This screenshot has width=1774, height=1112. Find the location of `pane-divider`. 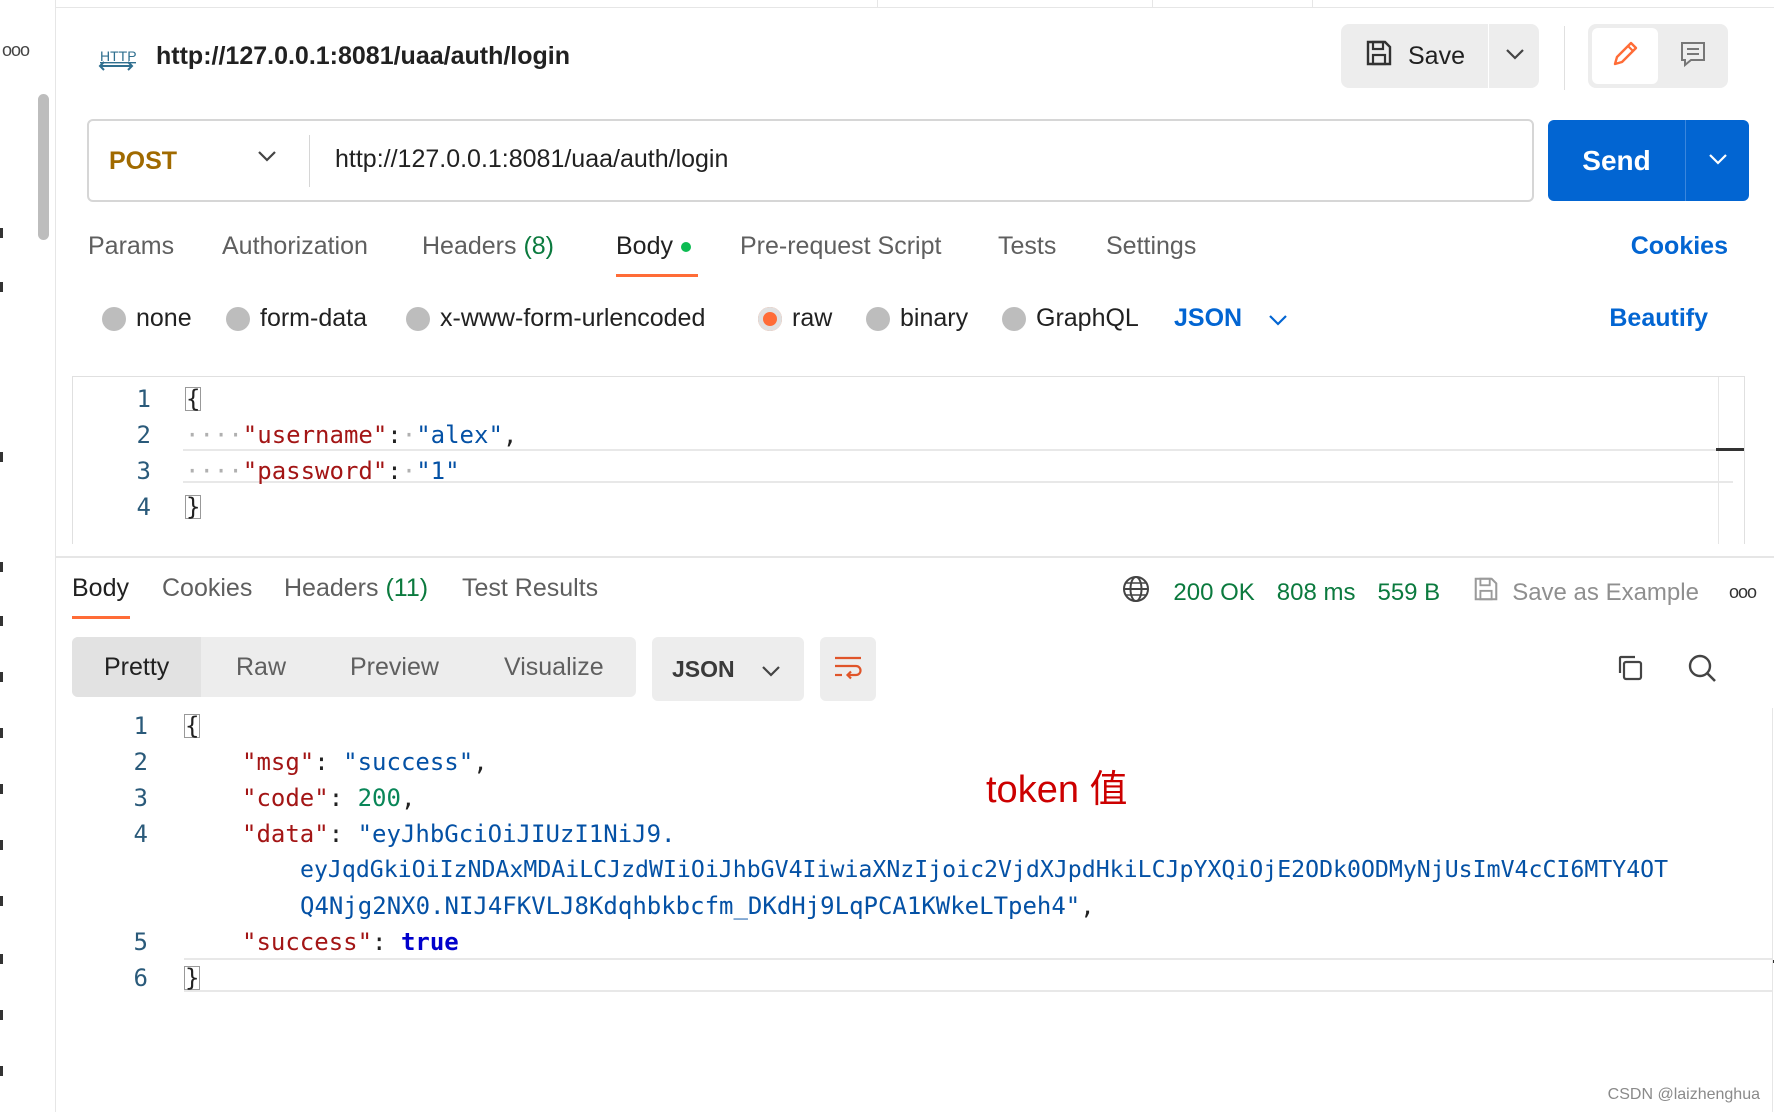

pane-divider is located at coordinates (915, 557).